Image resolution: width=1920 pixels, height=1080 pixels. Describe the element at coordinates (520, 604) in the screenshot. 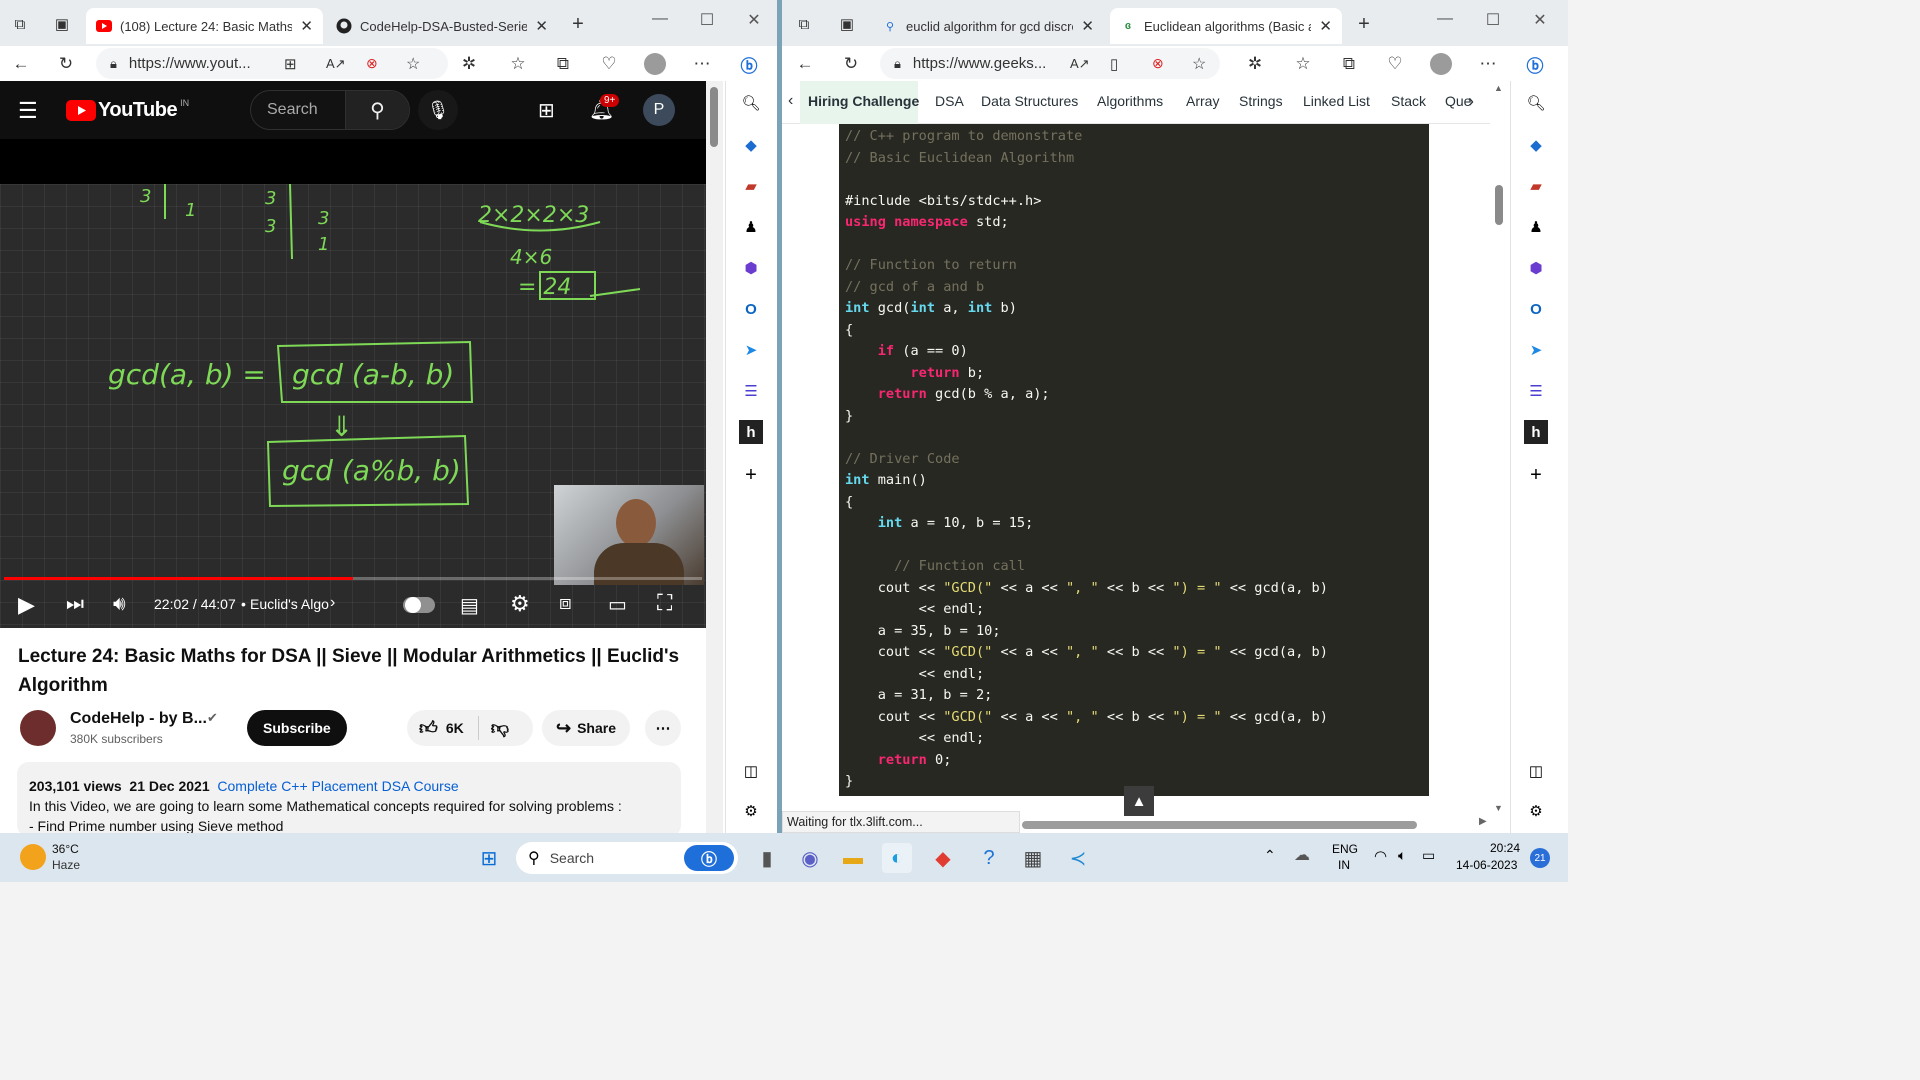

I see `settings-gear-icon: ⚙` at that location.